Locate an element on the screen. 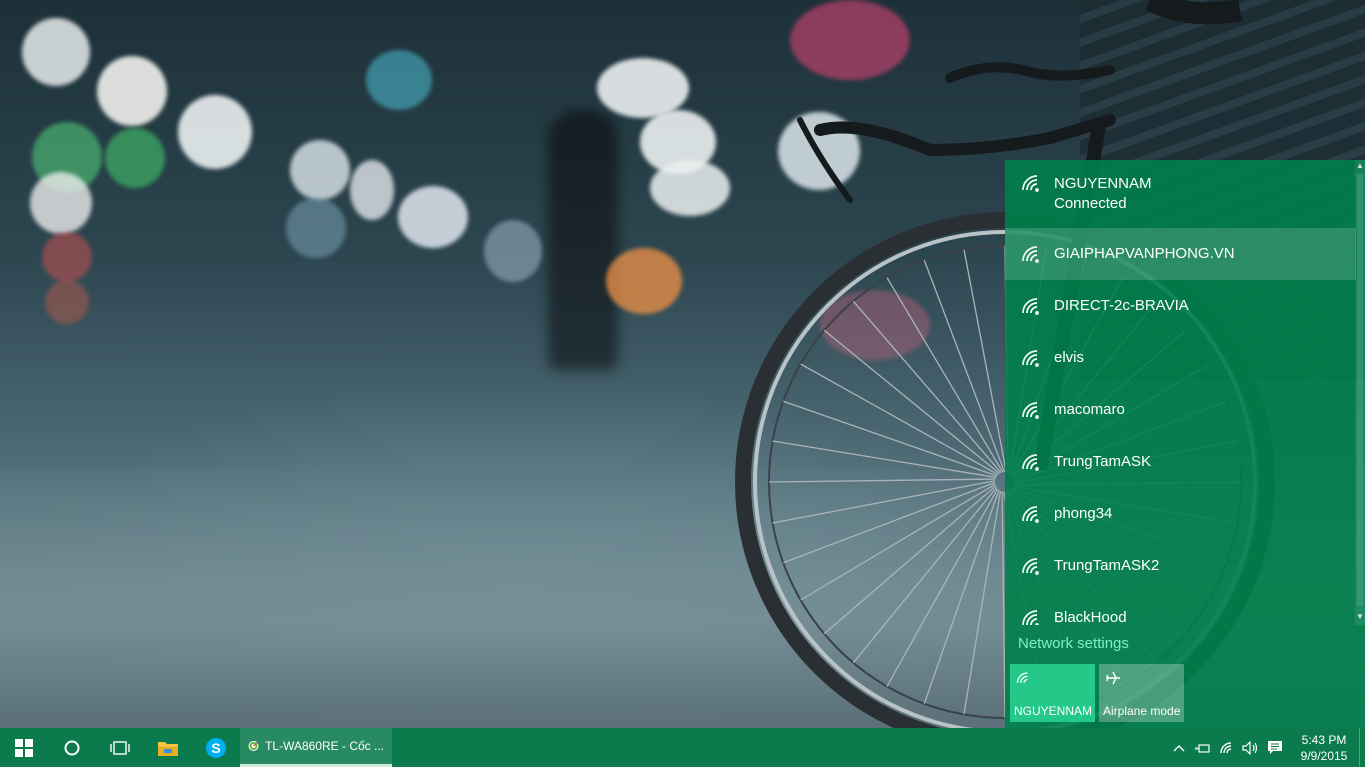  svg-text: S is located at coordinates (215, 748).